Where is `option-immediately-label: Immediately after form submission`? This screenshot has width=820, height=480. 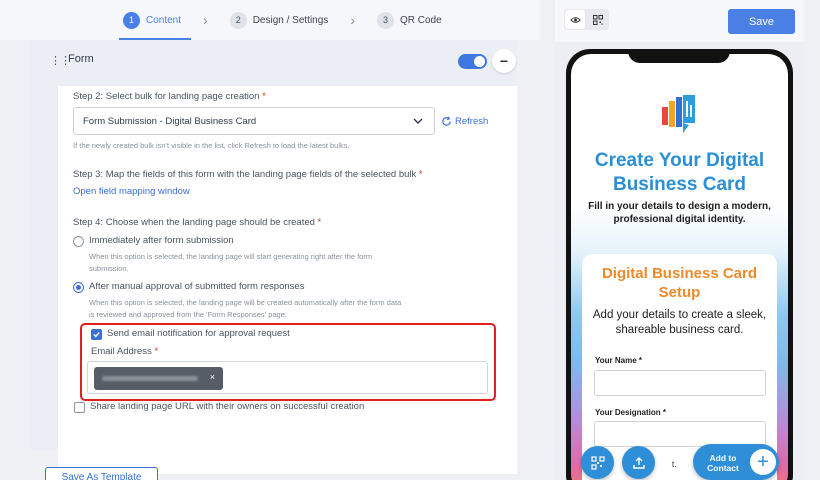
option-immediately-label: Immediately after form submission is located at coordinates (161, 240).